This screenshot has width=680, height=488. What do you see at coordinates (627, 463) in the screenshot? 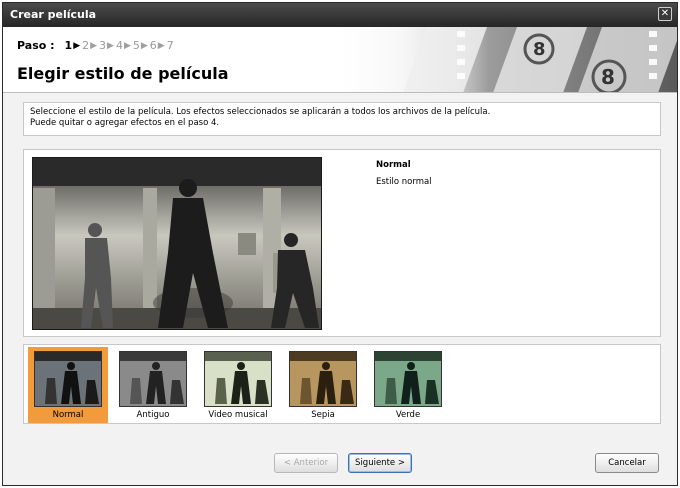
I see `cancel-button: Cancelar` at bounding box center [627, 463].